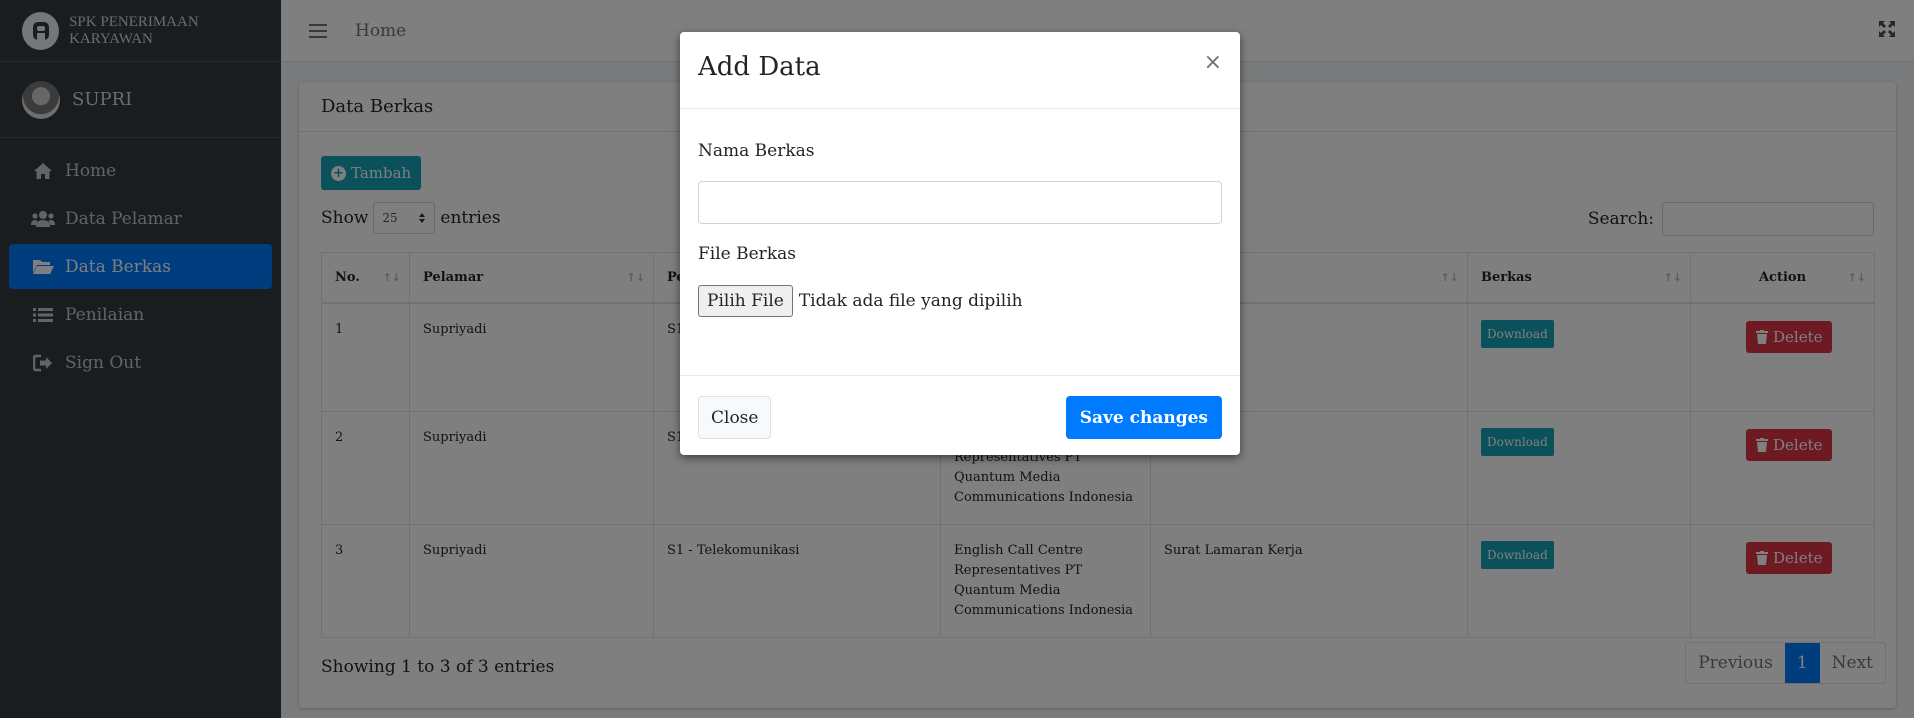  Describe the element at coordinates (960, 70) in the screenshot. I see `modal-header: Add Data ×` at that location.